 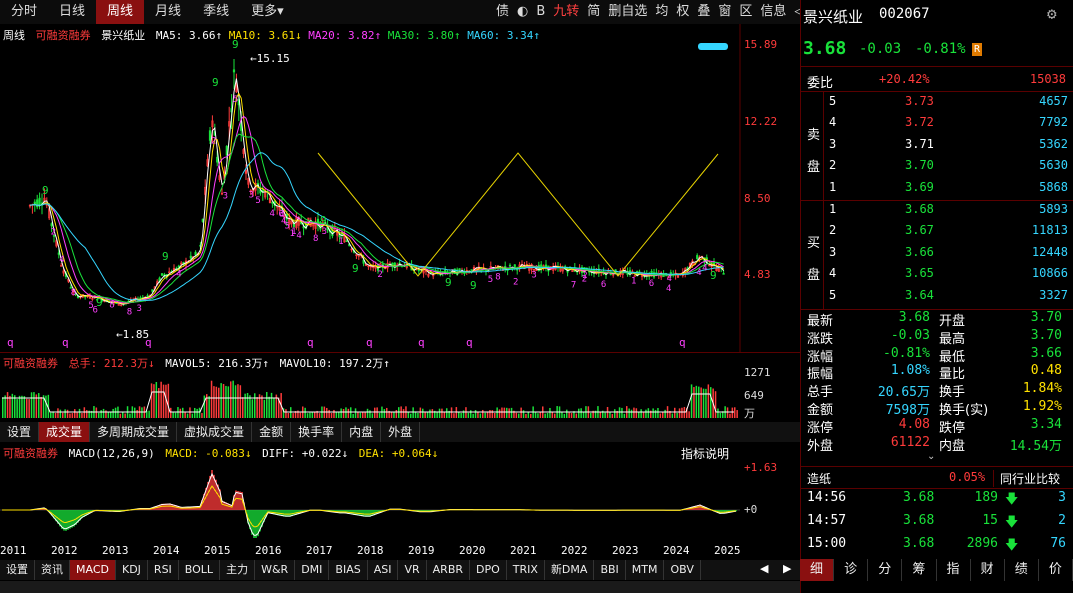 What do you see at coordinates (610, 570) in the screenshot?
I see `indicator-tab-16: BBI` at bounding box center [610, 570].